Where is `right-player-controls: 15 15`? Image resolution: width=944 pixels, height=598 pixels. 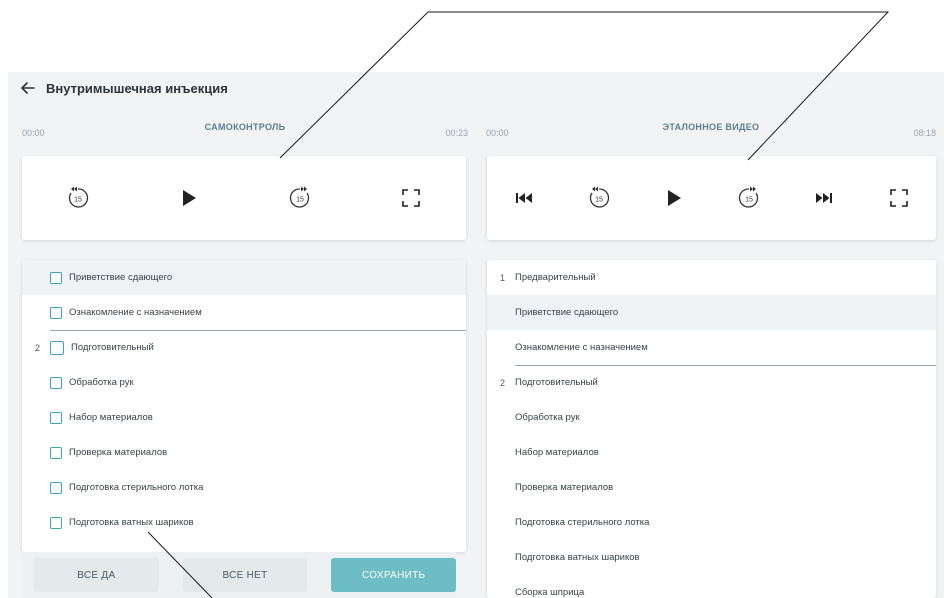
right-player-controls: 15 15 is located at coordinates (711, 198).